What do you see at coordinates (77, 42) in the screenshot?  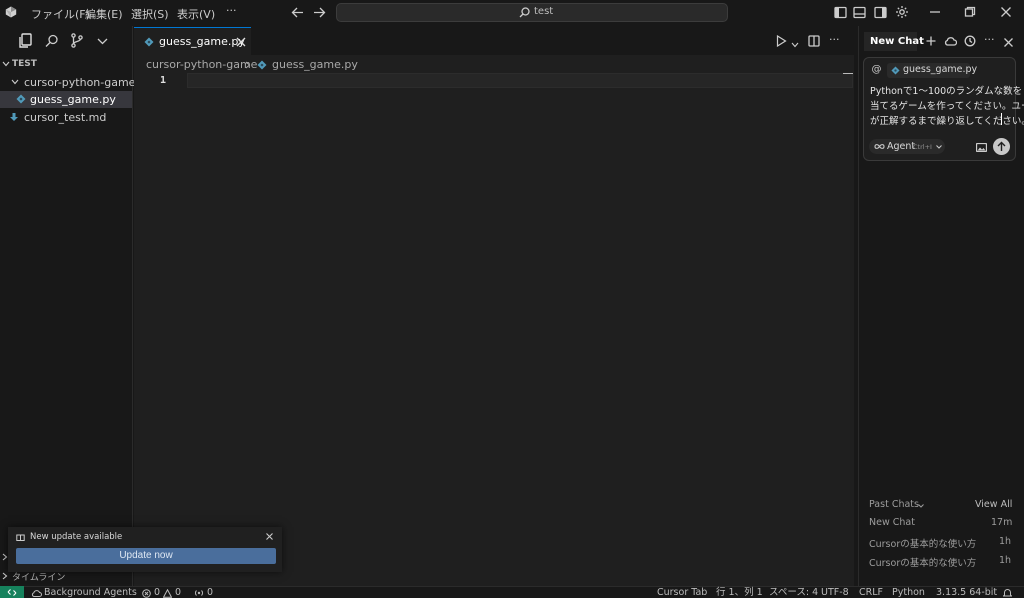 I see `source-control-icon` at bounding box center [77, 42].